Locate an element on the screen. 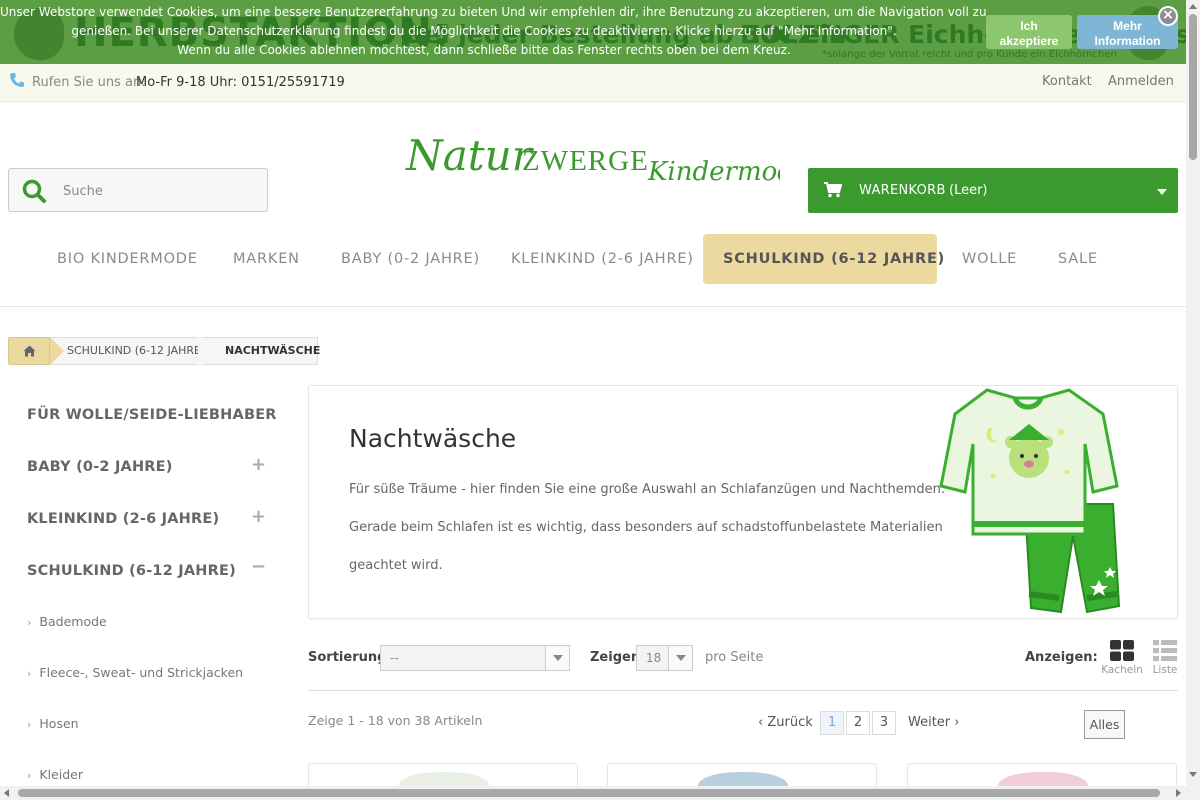 The image size is (1200, 800). svg-text: Natur is located at coordinates (470, 155).